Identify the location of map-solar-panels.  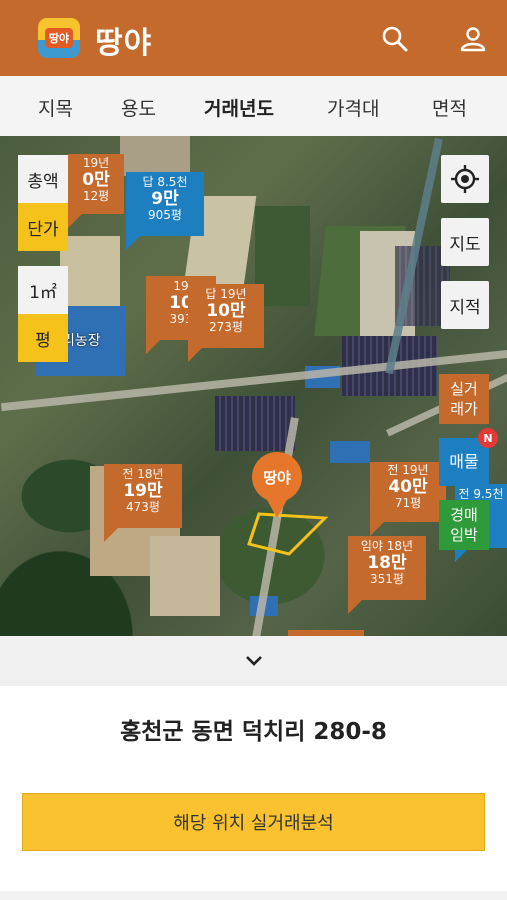
(255, 423).